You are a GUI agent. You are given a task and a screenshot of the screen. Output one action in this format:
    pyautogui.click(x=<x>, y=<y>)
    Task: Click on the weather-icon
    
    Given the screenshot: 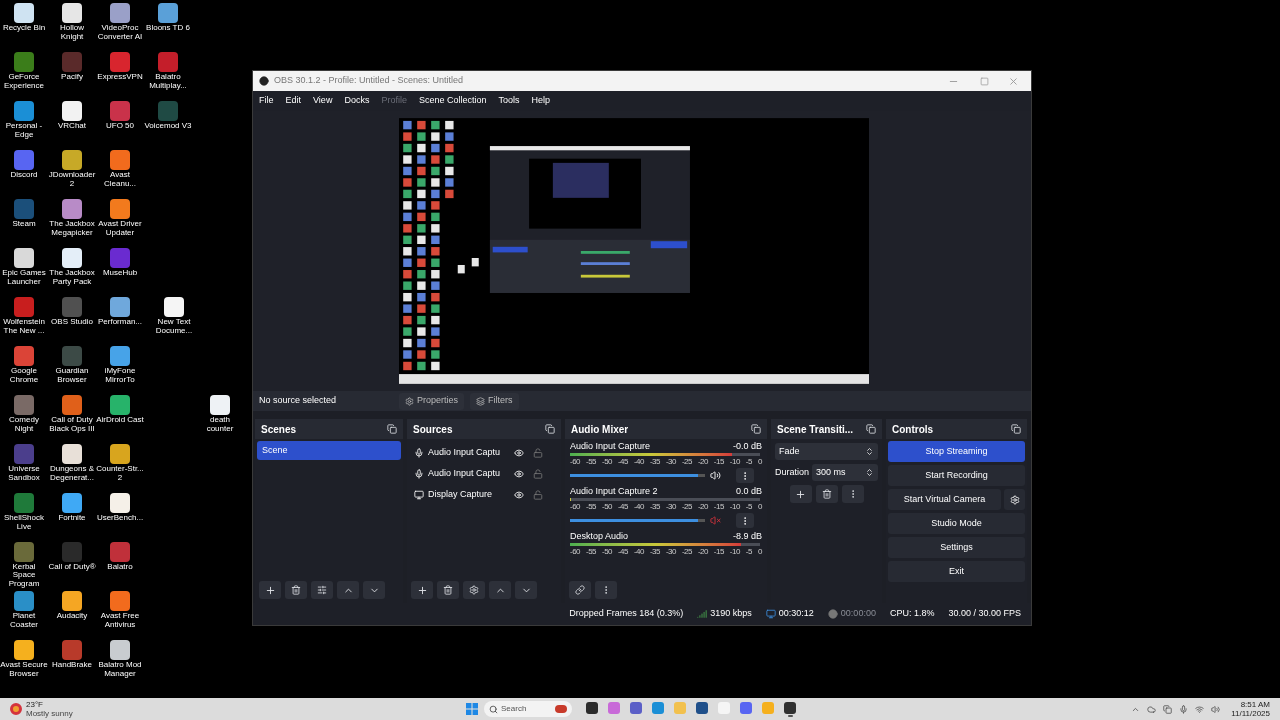 What is the action you would take?
    pyautogui.click(x=16, y=709)
    